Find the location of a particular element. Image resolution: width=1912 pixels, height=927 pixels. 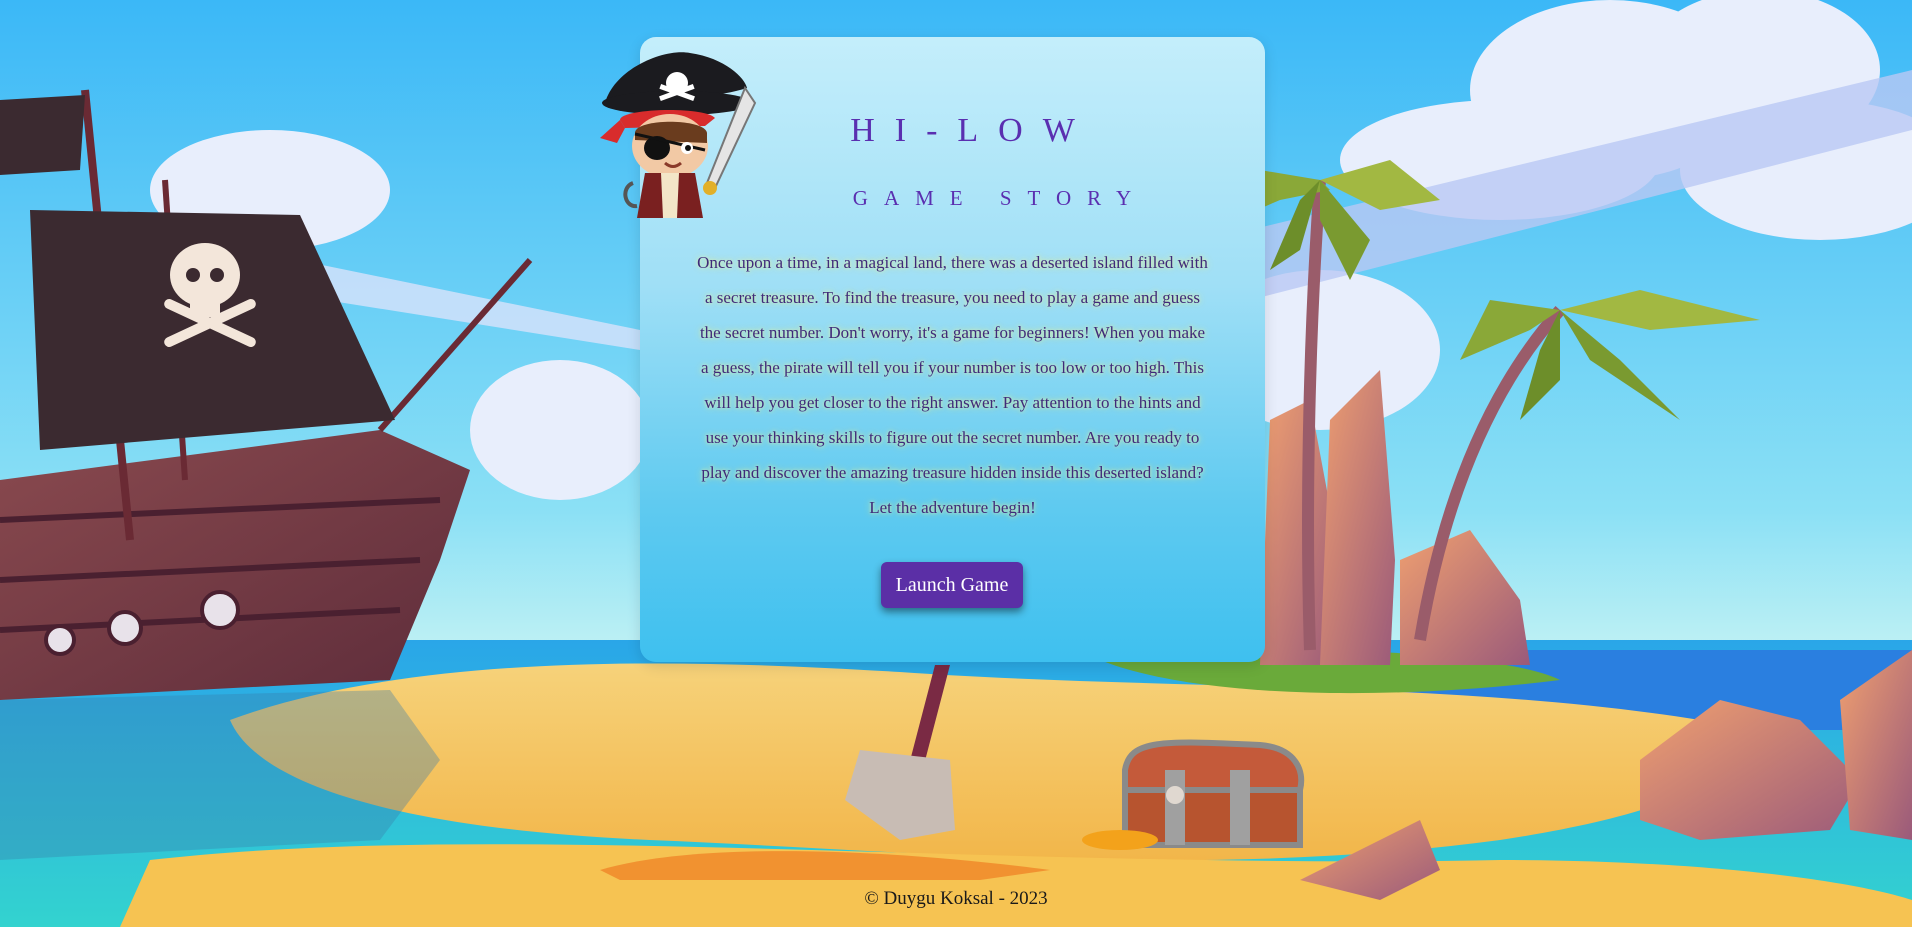

footer-copyright: © Duygu Koksal - 2023 is located at coordinates (956, 898).